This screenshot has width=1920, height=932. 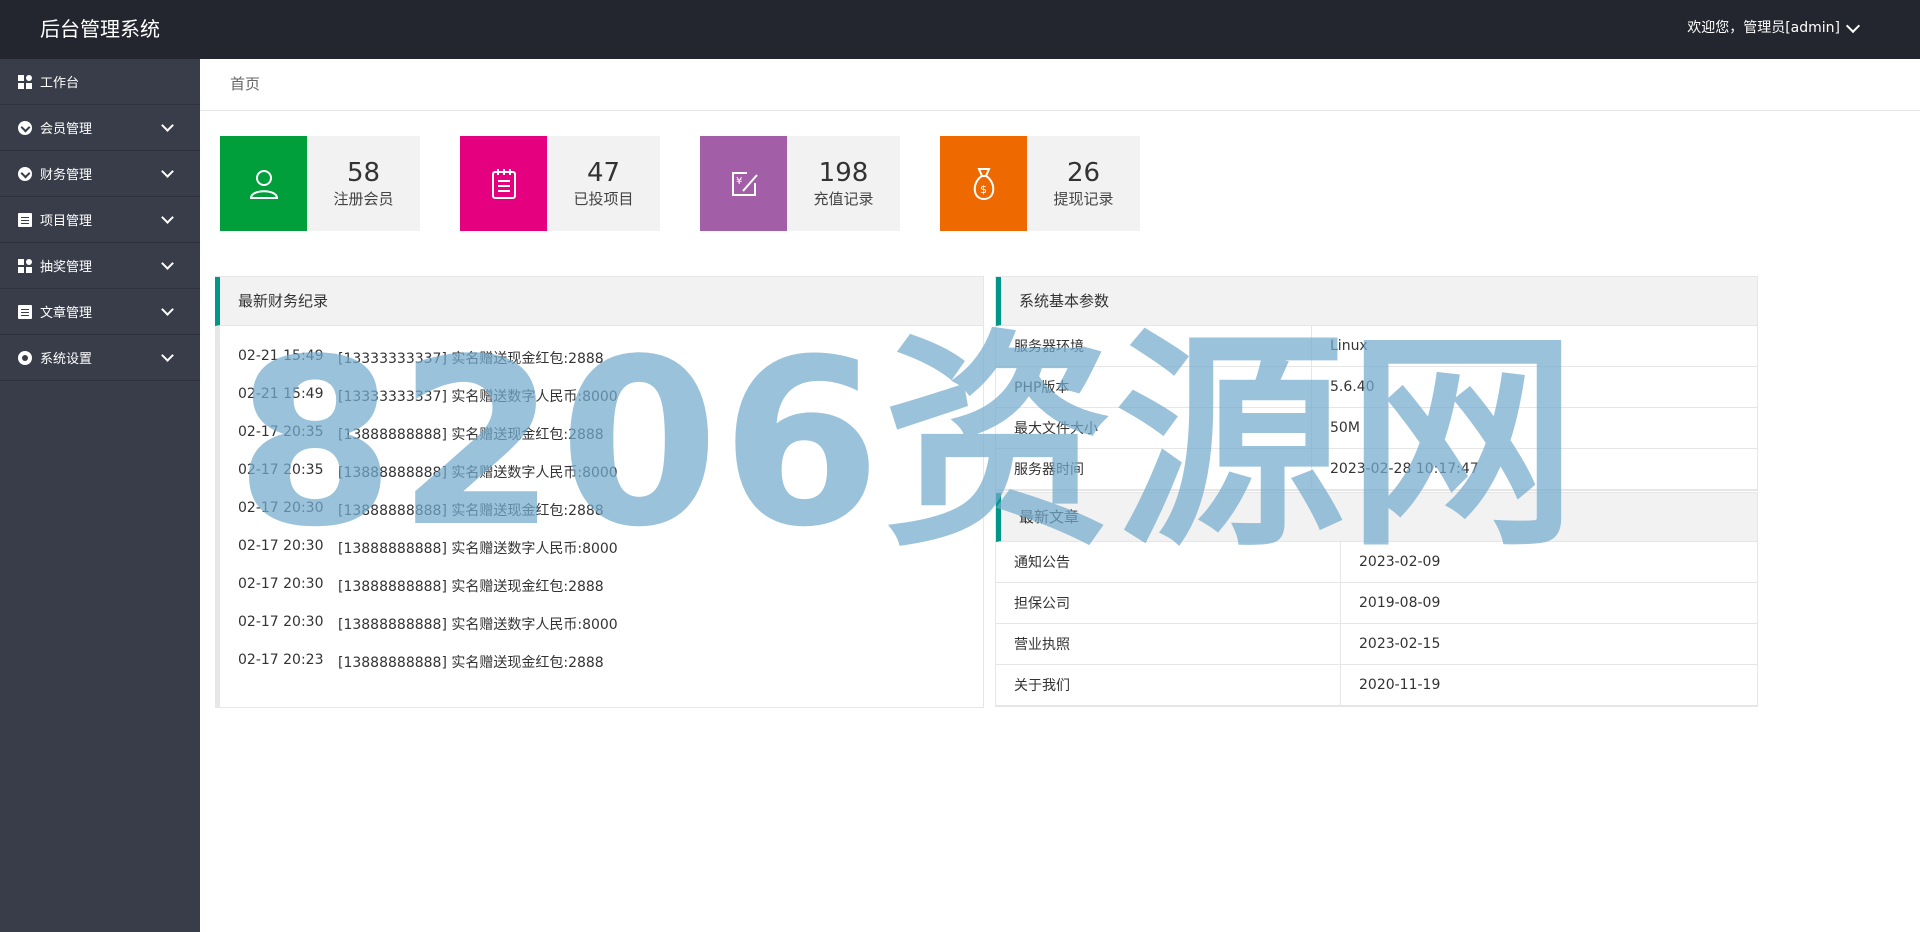 What do you see at coordinates (25, 173) in the screenshot?
I see `finance-icon` at bounding box center [25, 173].